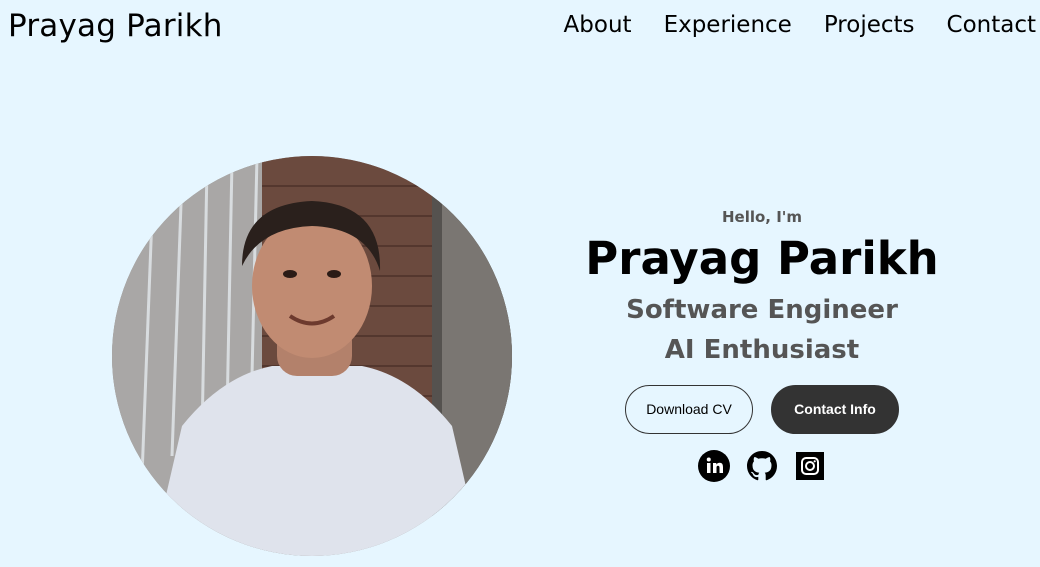  What do you see at coordinates (762, 409) in the screenshot?
I see `hero-buttons: Download CV Contact Info` at bounding box center [762, 409].